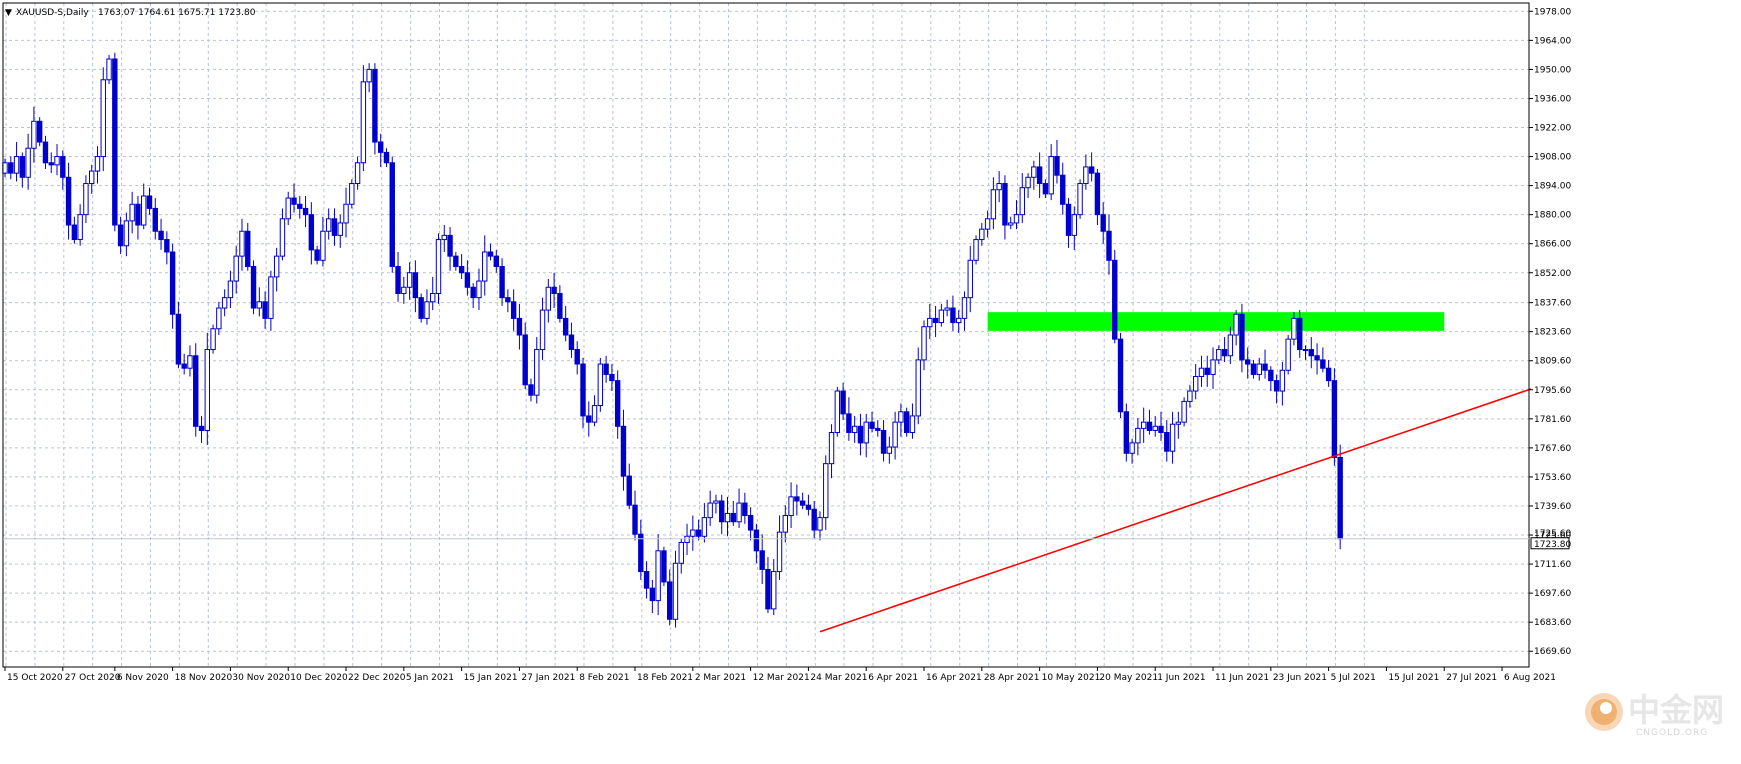 This screenshot has height=764, width=1741. Describe the element at coordinates (954, 678) in the screenshot. I see `x-tick-label: 16 Apr 2021` at that location.